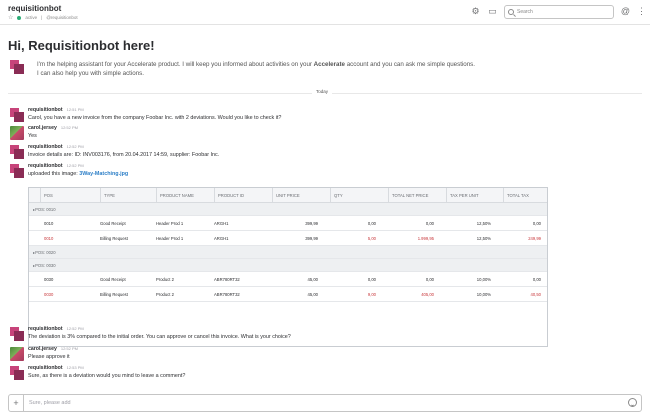 This screenshot has height=420, width=650. I want to click on column-header: TAX PER UNIT, so click(474, 195).